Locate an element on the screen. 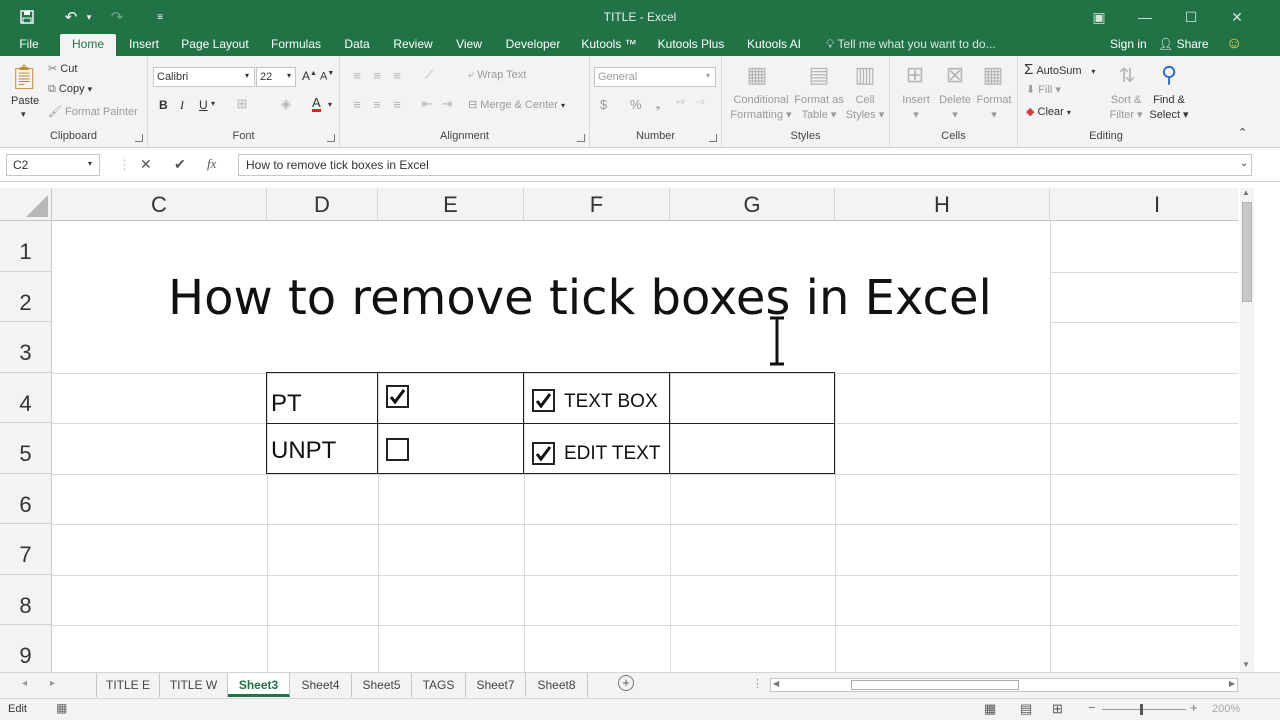 The image size is (1280, 720). vertical-scroll-thumb is located at coordinates (1247, 252).